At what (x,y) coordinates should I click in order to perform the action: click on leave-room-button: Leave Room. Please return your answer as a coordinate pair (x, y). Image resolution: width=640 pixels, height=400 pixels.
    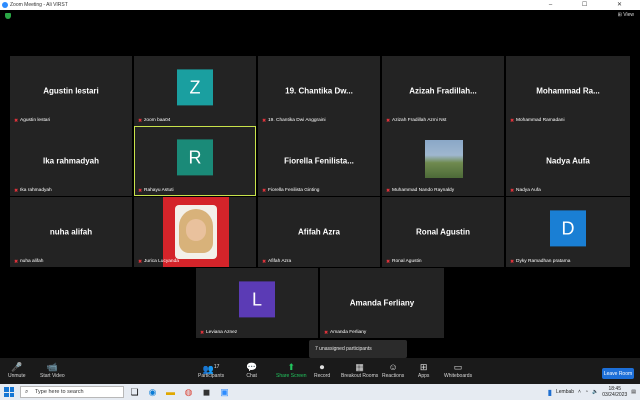
    Looking at the image, I should click on (618, 373).